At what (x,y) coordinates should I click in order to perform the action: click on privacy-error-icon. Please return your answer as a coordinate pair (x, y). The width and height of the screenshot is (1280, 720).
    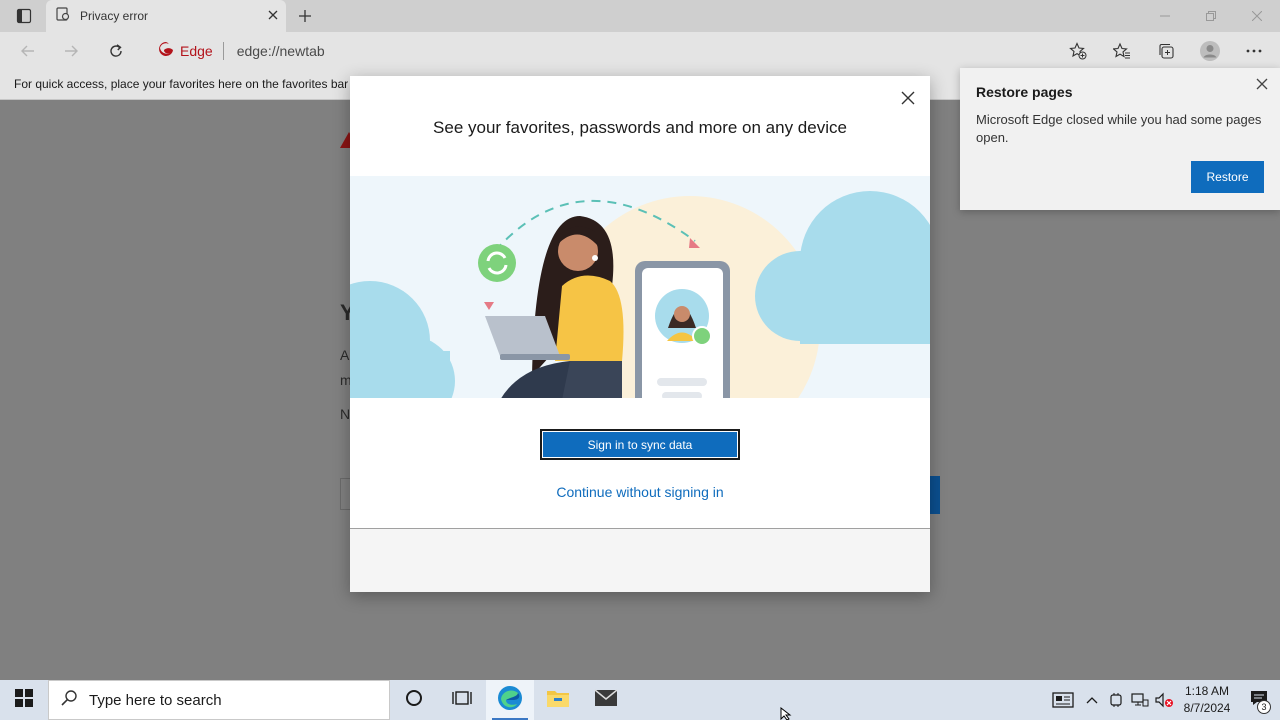
    Looking at the image, I should click on (63, 16).